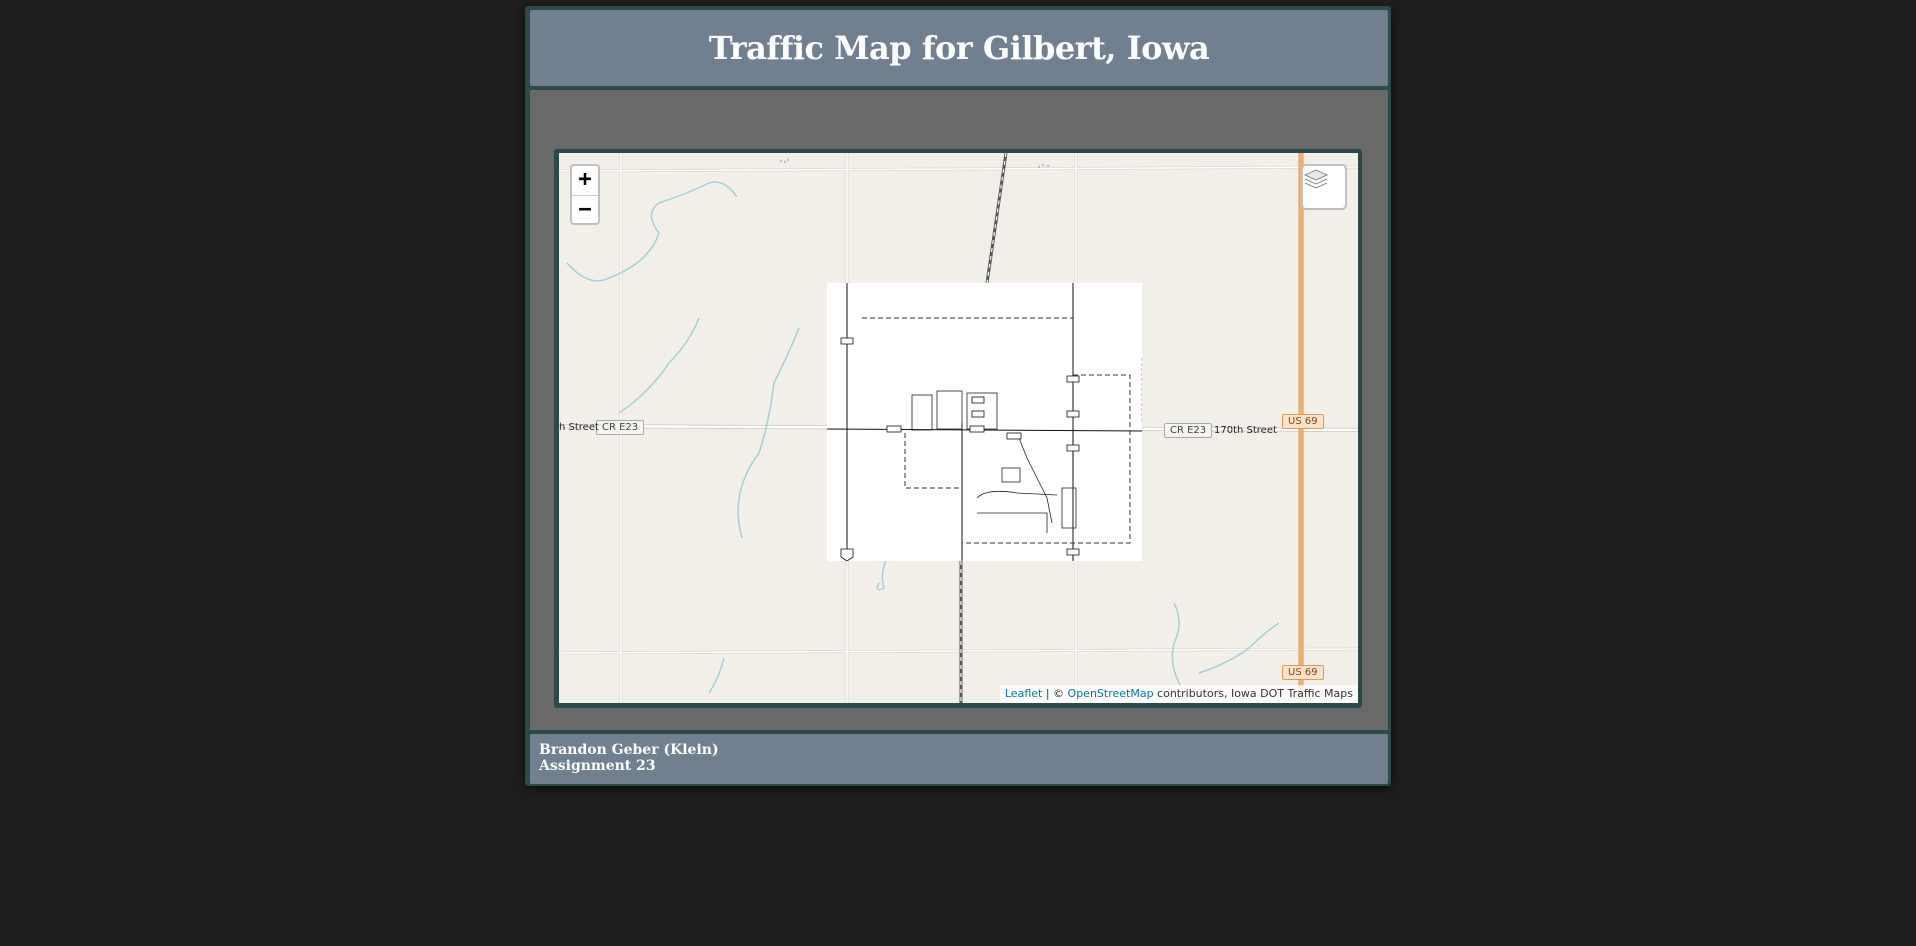  What do you see at coordinates (1245, 430) in the screenshot?
I see `street-label-east: 170th Street` at bounding box center [1245, 430].